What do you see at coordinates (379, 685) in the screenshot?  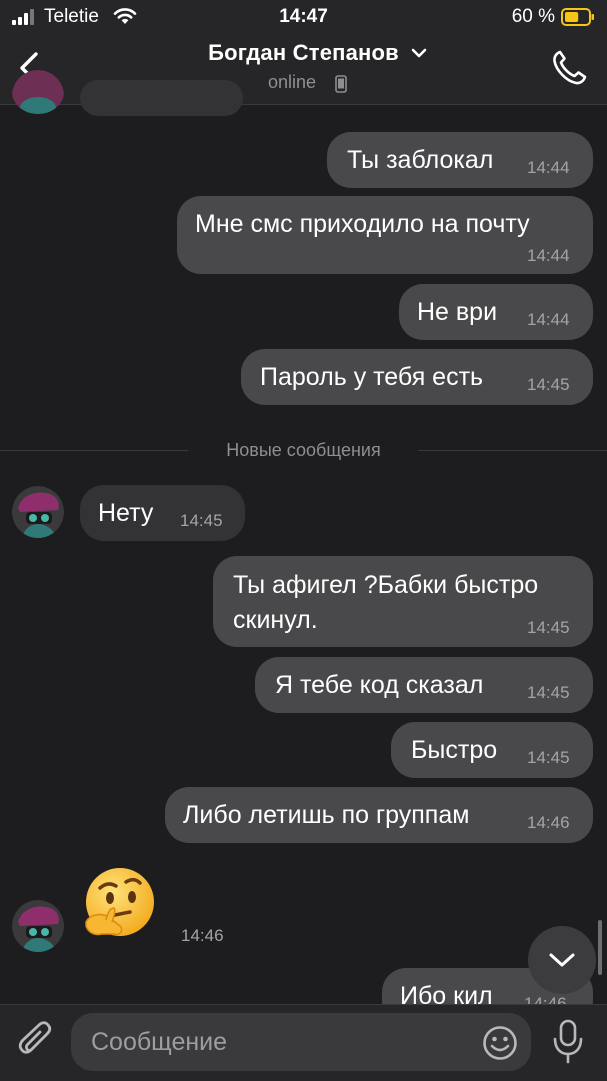 I see `message-text: Я тебе код сказал` at bounding box center [379, 685].